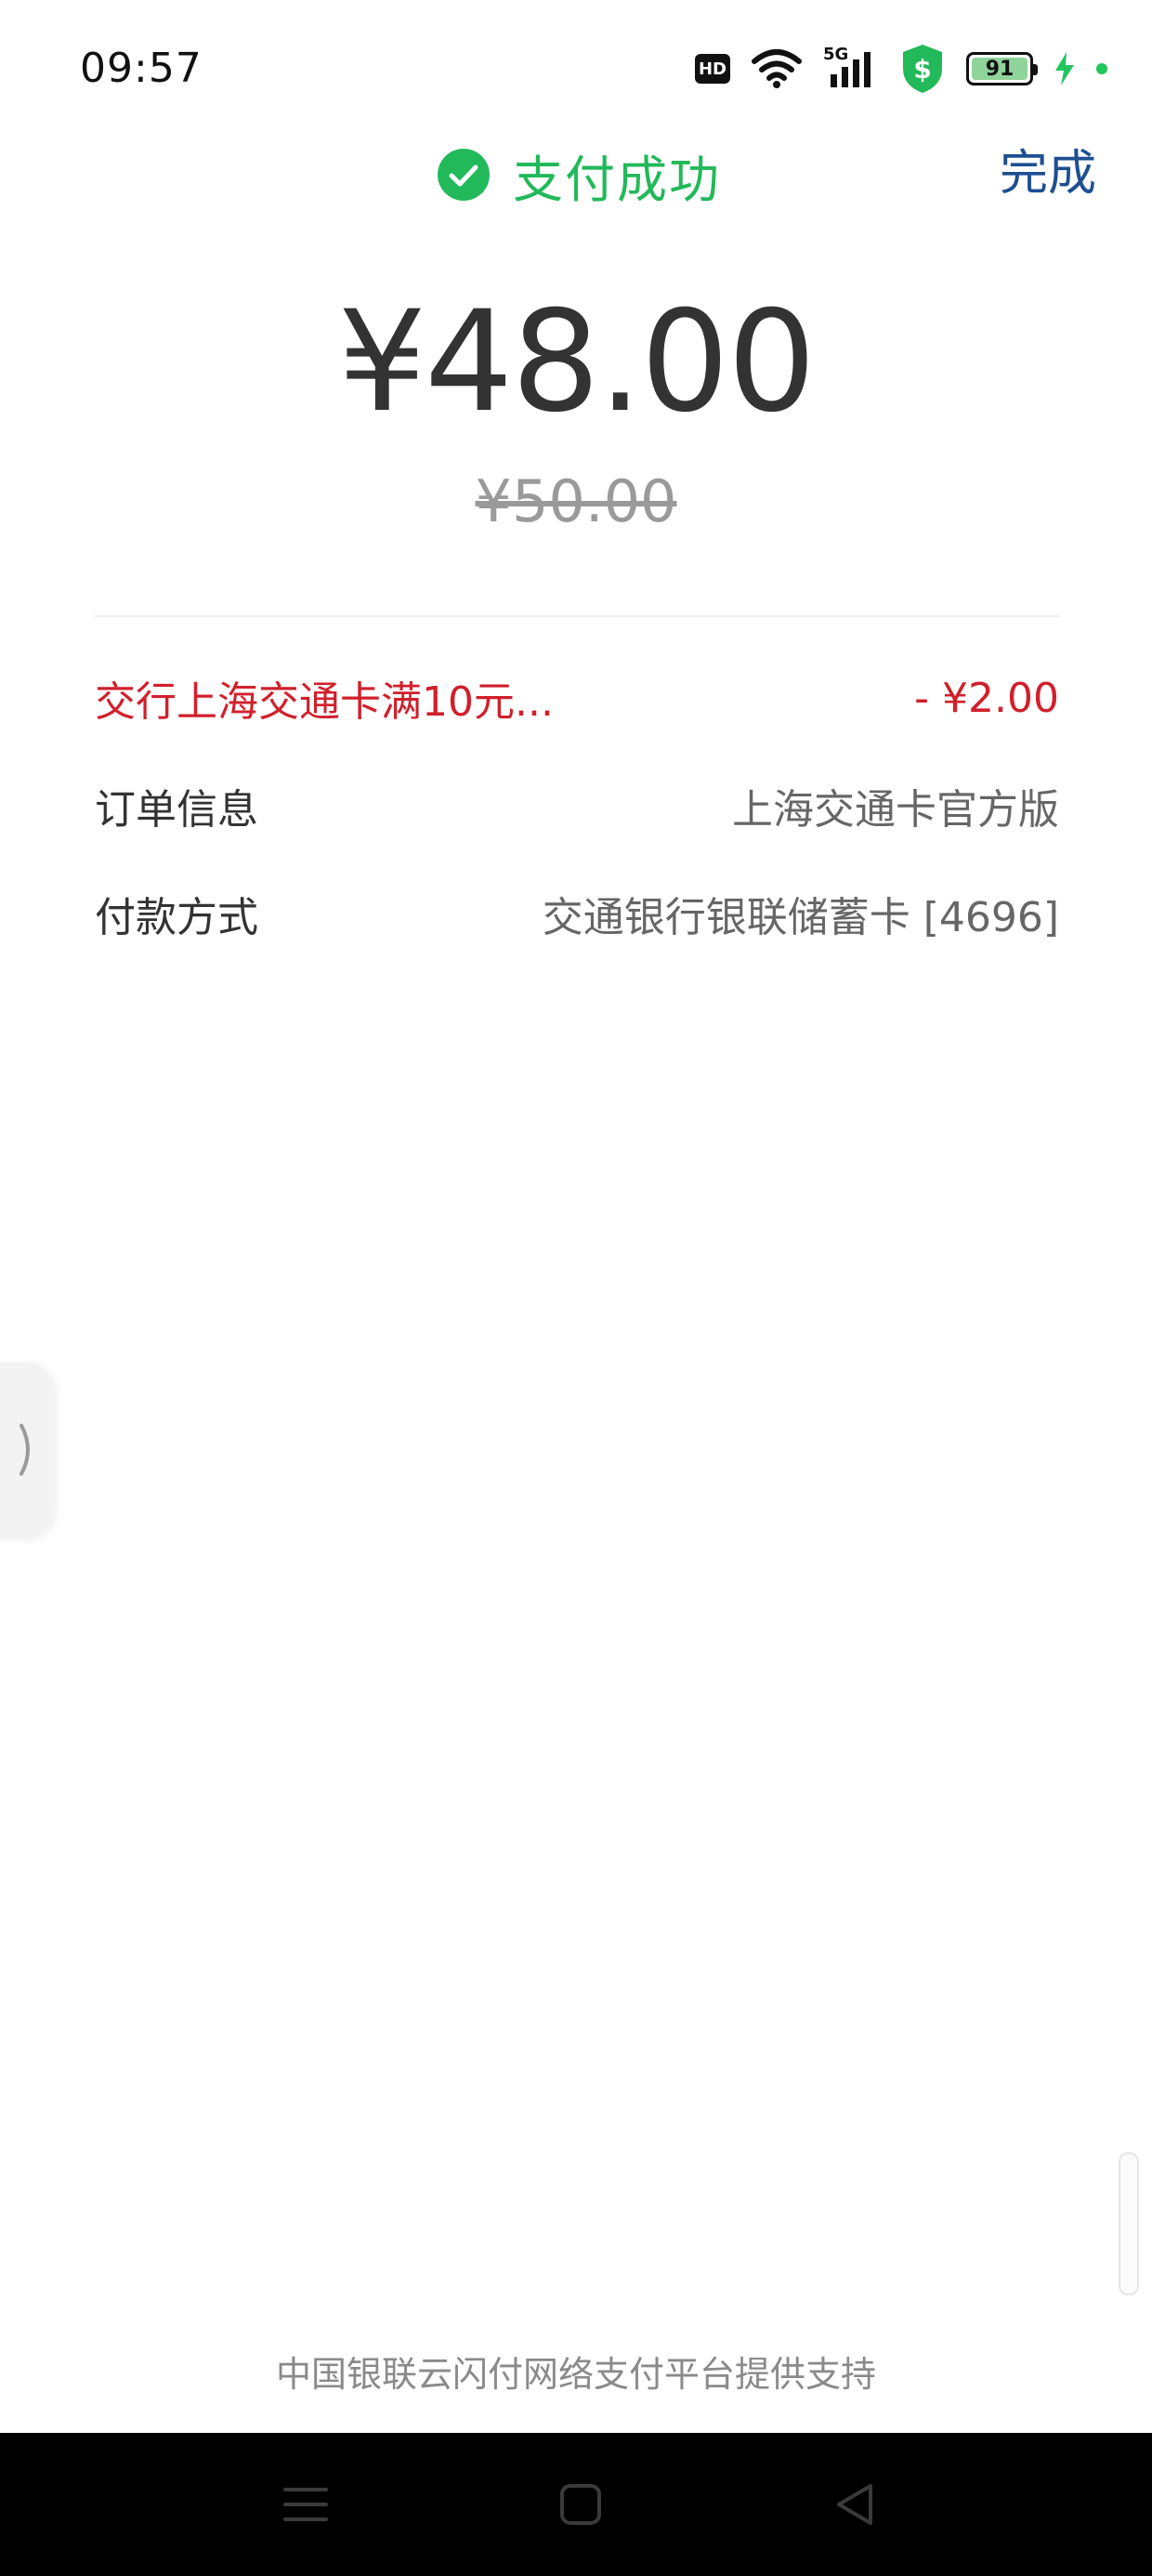 Image resolution: width=1152 pixels, height=2576 pixels. Describe the element at coordinates (577, 697) in the screenshot. I see `discount-row: 交行上海交通卡满10元... - ¥2.00` at that location.